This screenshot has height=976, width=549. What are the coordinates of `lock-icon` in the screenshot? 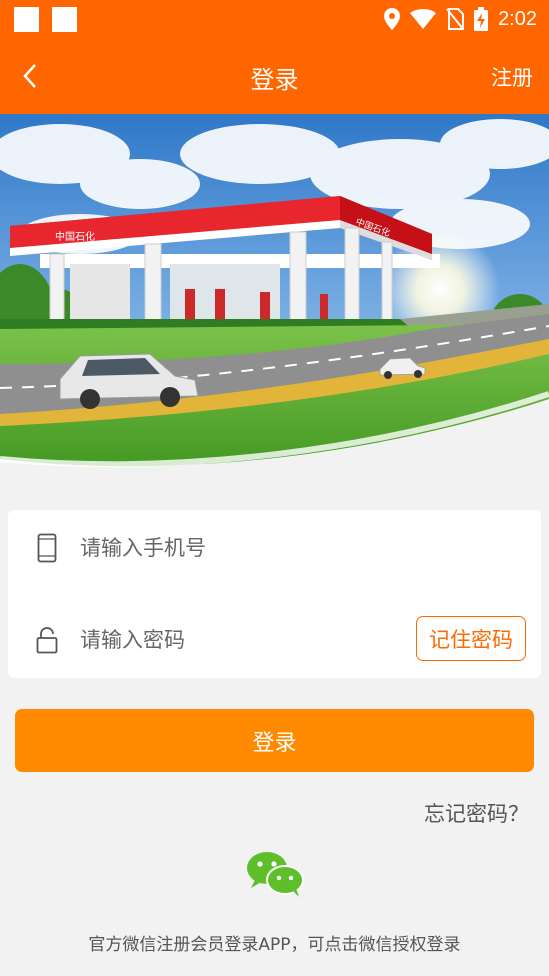 It's located at (47, 640).